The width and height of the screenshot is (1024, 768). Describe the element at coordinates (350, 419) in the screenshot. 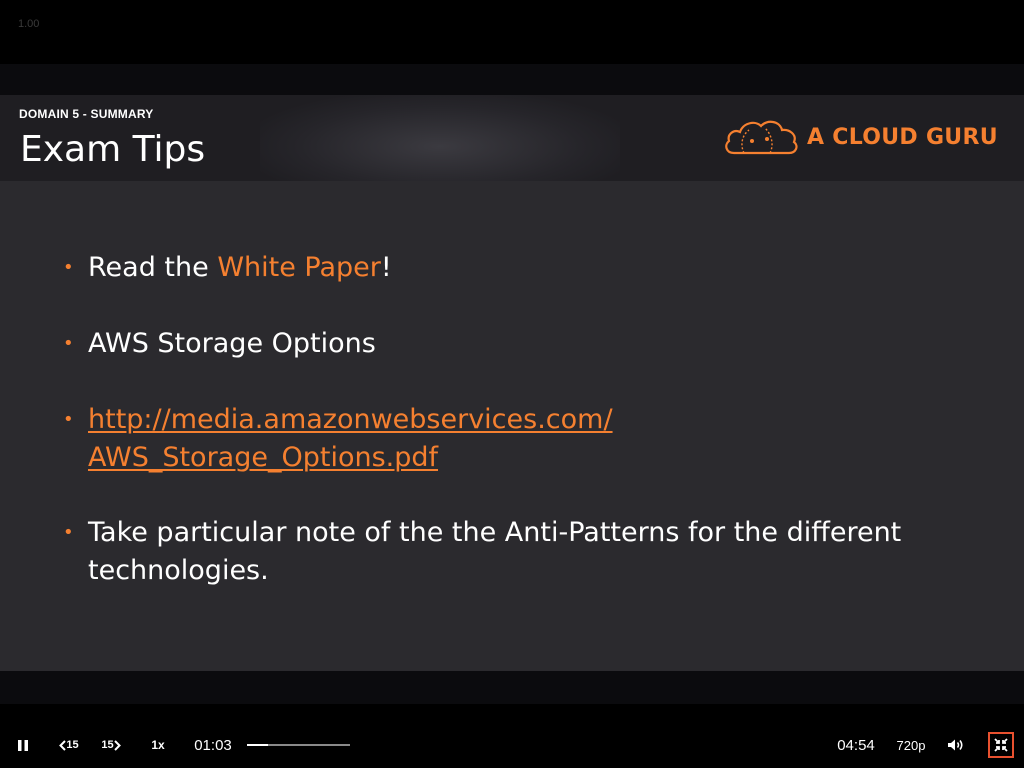

I see `storage-options-link-line1: http://media.amazonwebservices.com/` at that location.